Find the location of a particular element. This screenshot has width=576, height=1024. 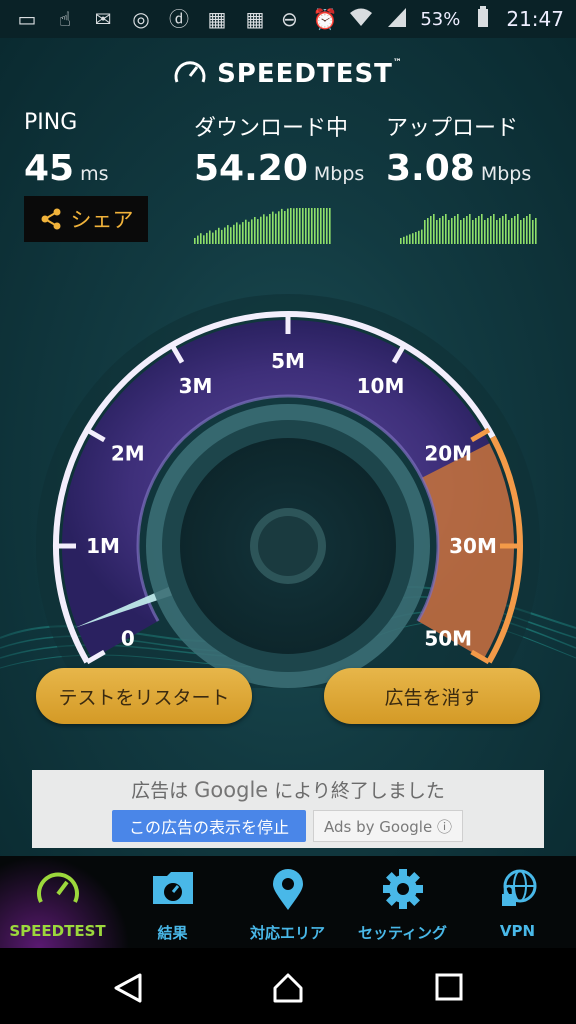

signal-icon is located at coordinates (397, 19).